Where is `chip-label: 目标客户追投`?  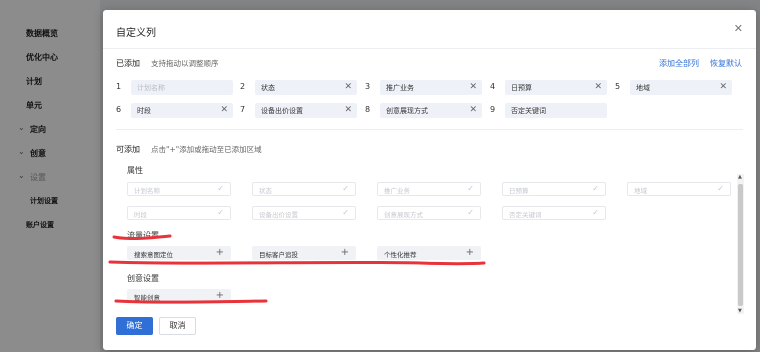 chip-label: 目标客户追投 is located at coordinates (278, 255).